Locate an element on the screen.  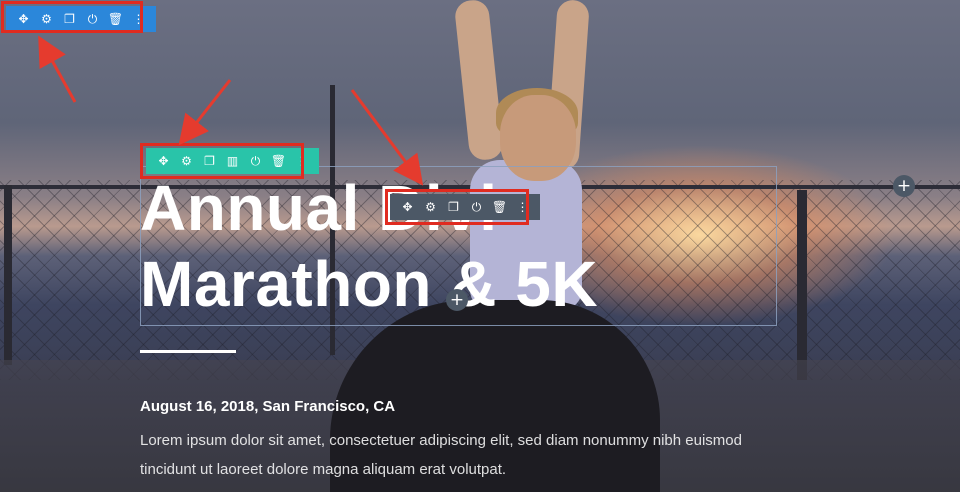
arrow-to-module-toolbar is located at coordinates (387, 137).